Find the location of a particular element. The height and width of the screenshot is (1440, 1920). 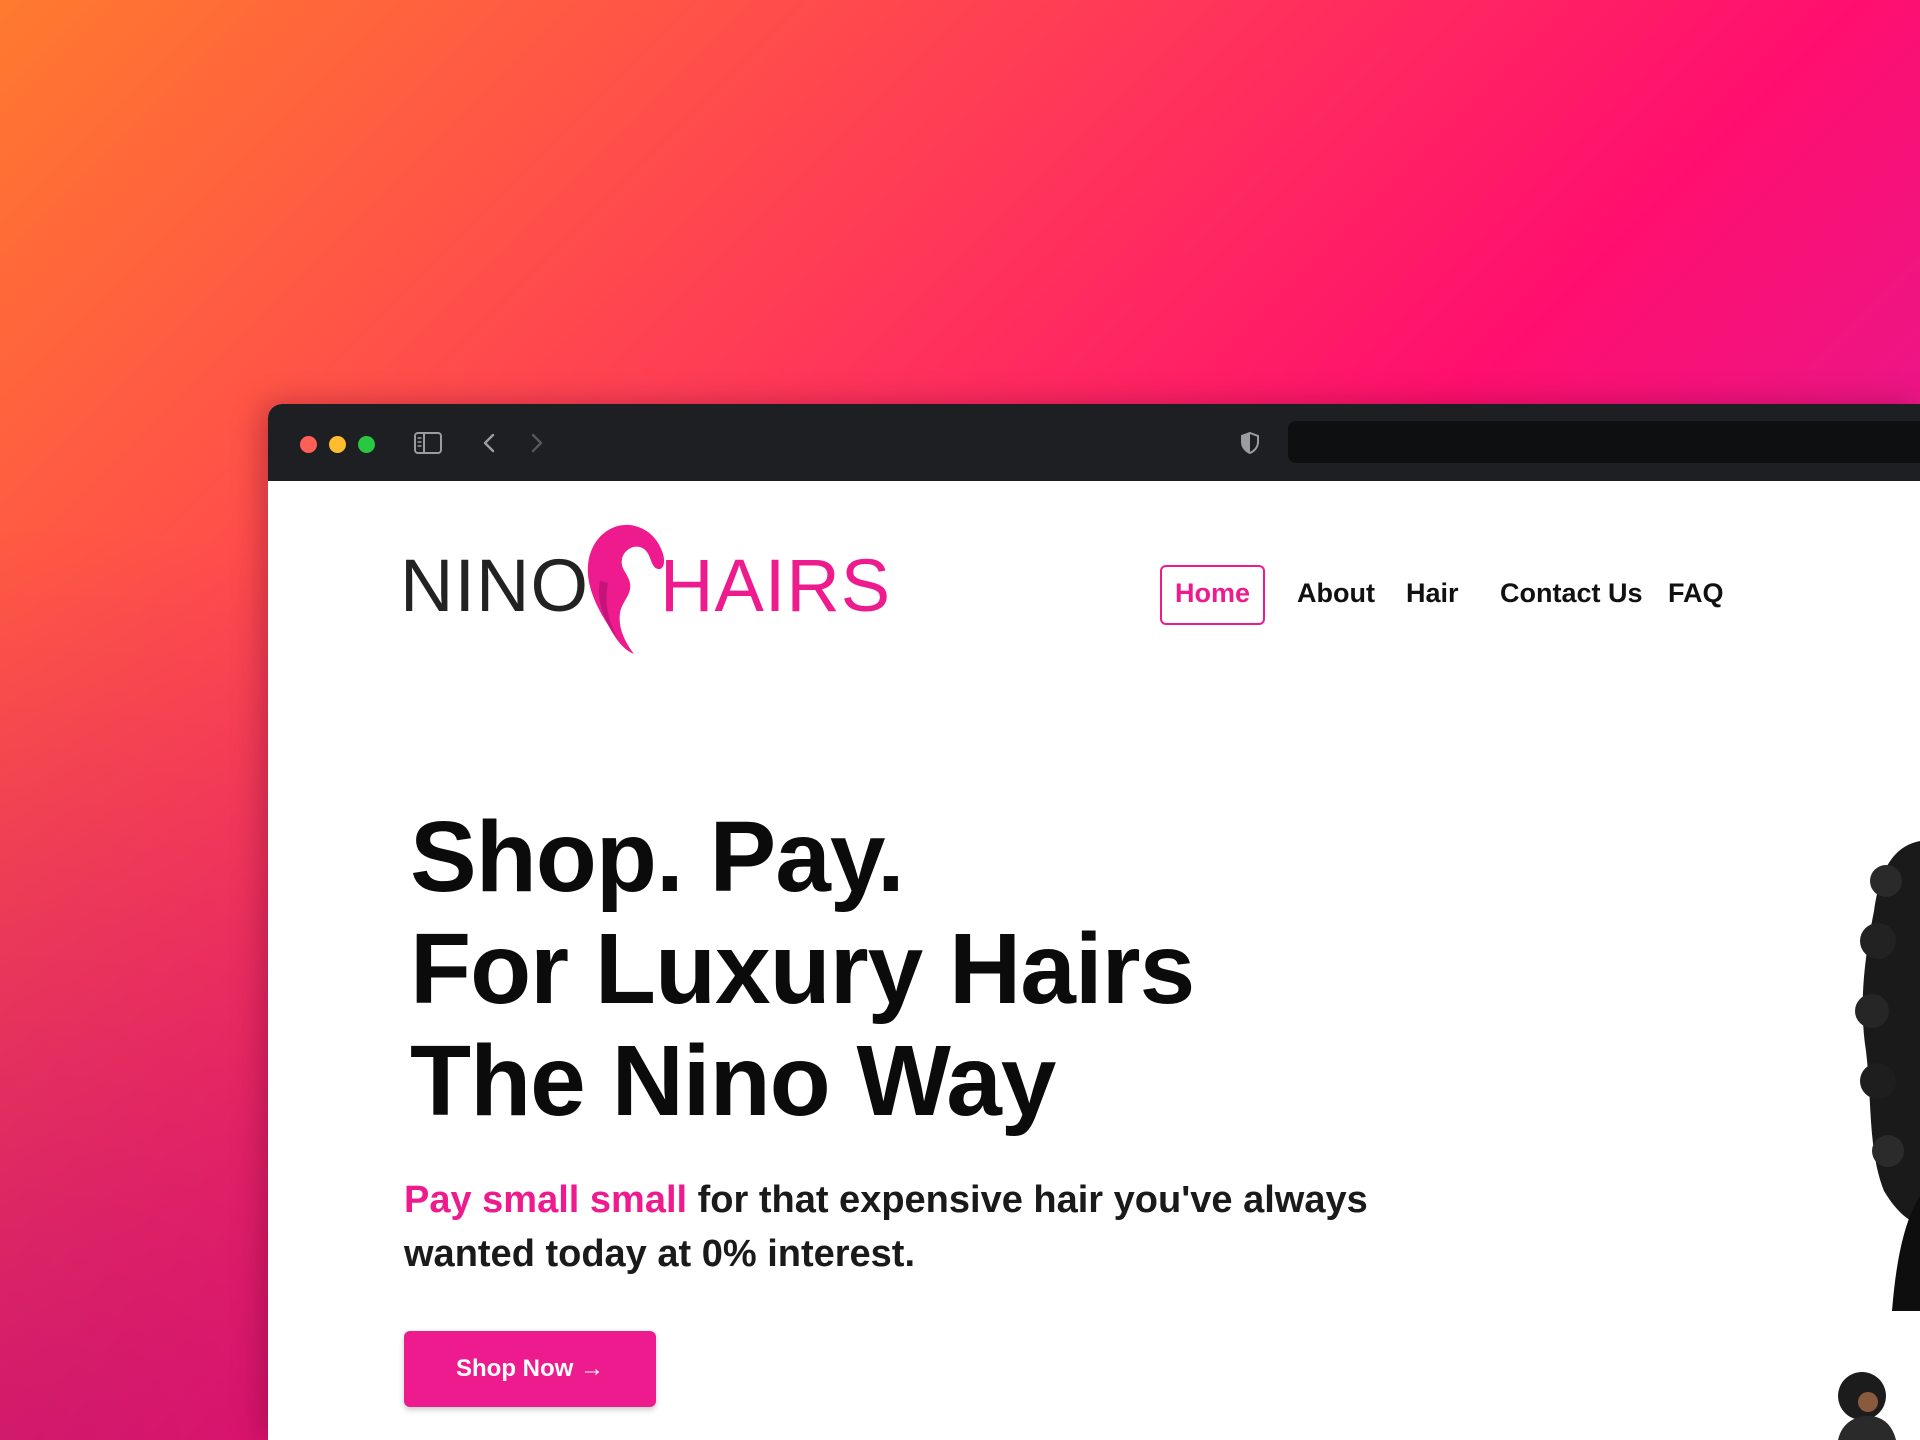

maximize-window-button is located at coordinates (366, 444).